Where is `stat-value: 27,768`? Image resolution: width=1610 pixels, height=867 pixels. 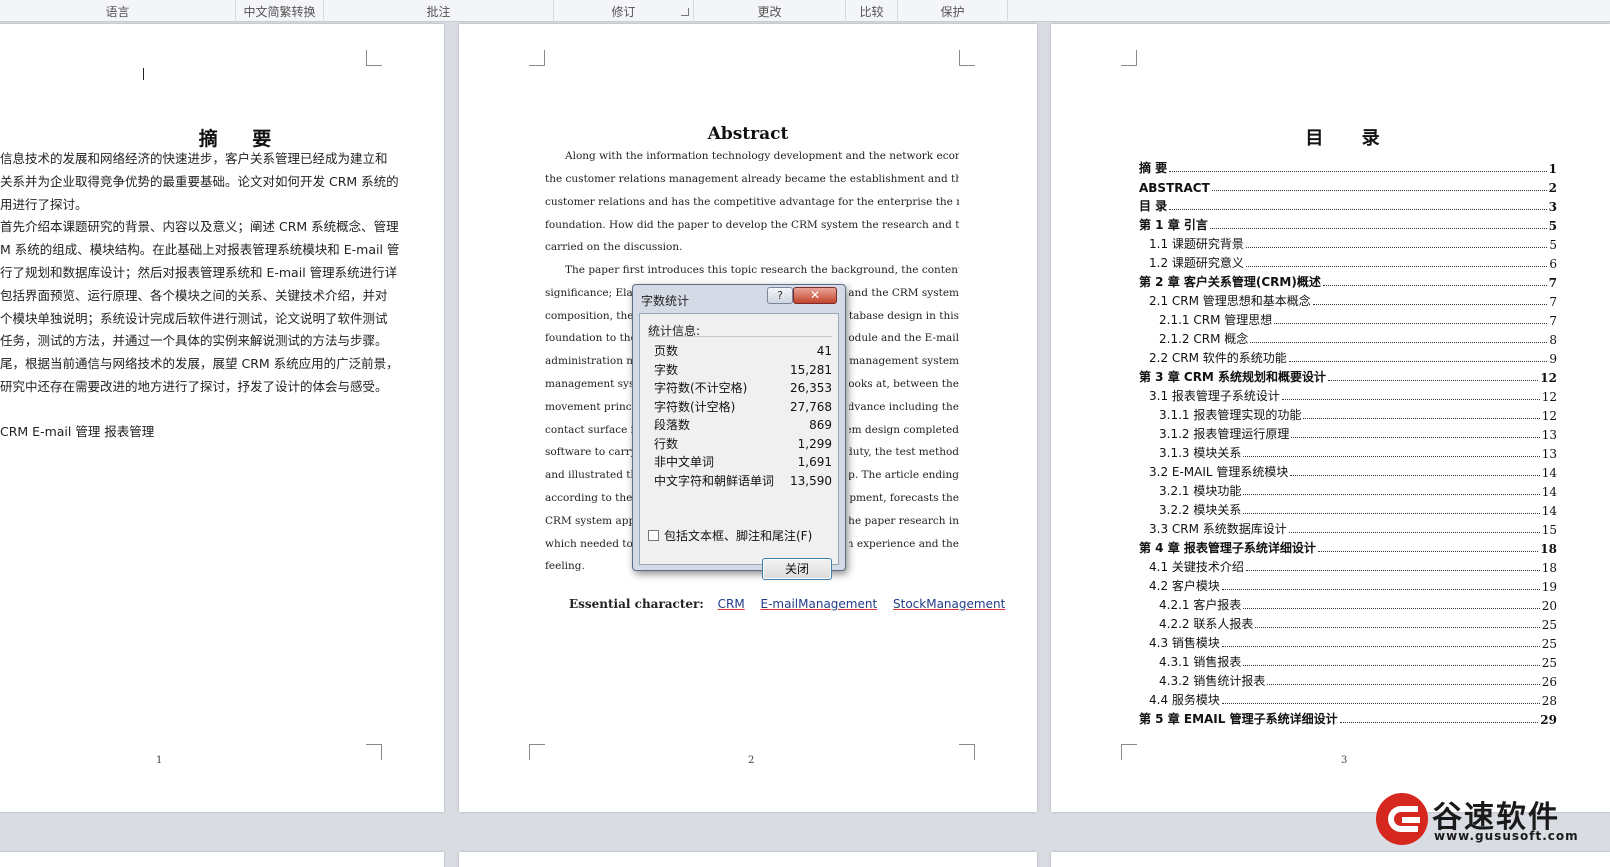 stat-value: 27,768 is located at coordinates (811, 406).